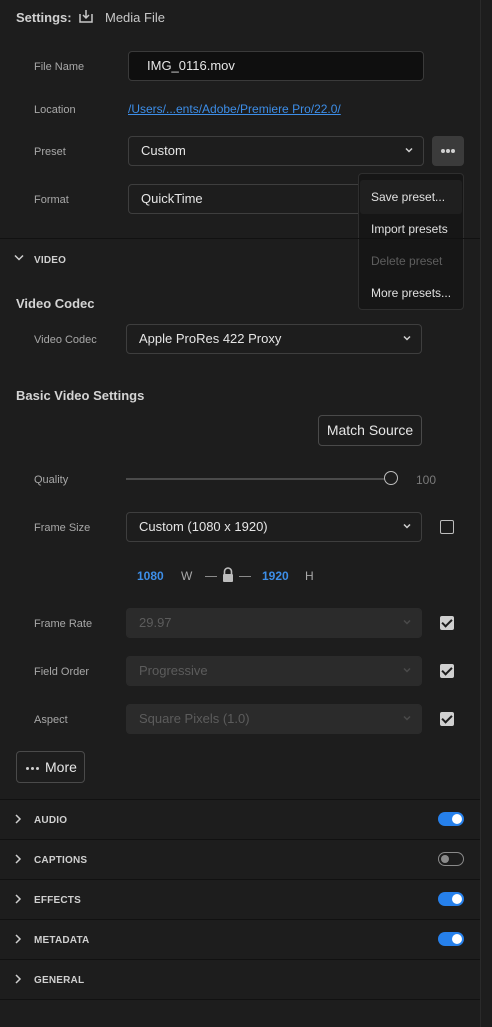 This screenshot has height=1027, width=492. Describe the element at coordinates (163, 150) in the screenshot. I see `preset-value: Custom` at that location.